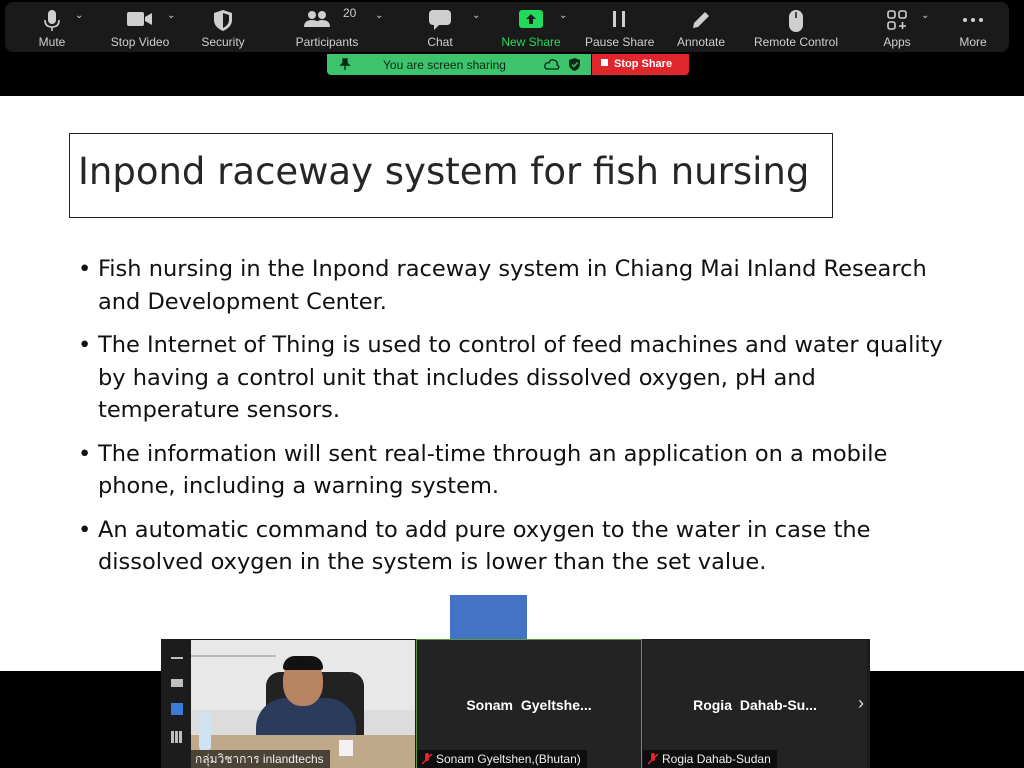 Image resolution: width=1024 pixels, height=768 pixels. What do you see at coordinates (701, 42) in the screenshot?
I see `annotate-label: Annotate` at bounding box center [701, 42].